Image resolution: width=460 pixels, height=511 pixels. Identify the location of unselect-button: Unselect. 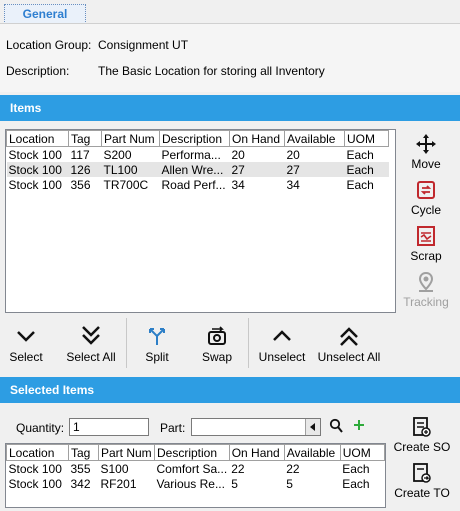
(282, 343).